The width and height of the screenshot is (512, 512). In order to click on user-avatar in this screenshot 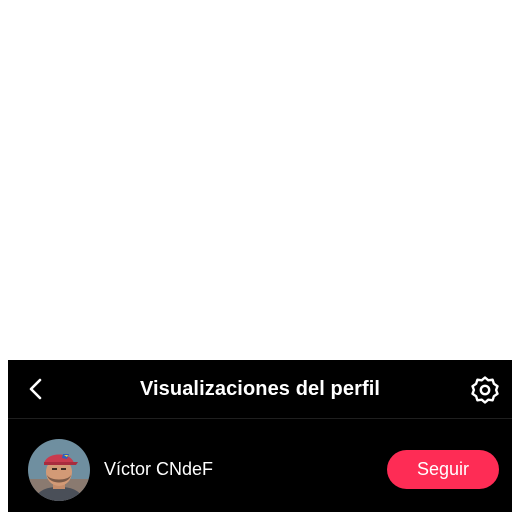, I will do `click(59, 470)`.